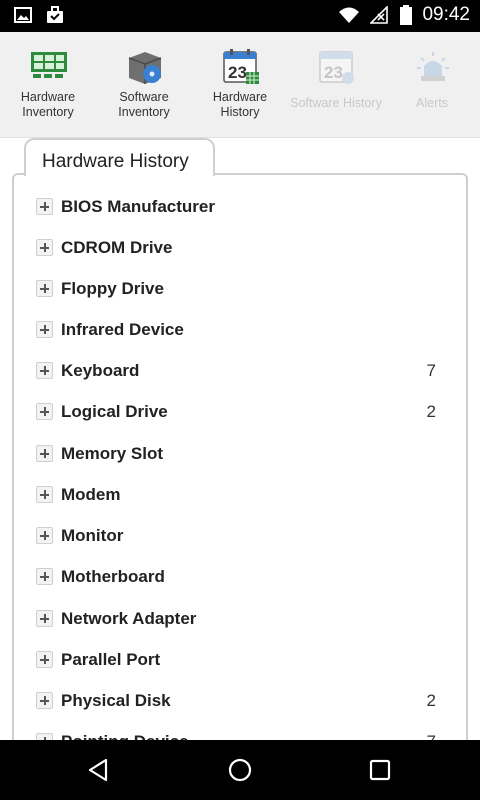 The image size is (480, 800). What do you see at coordinates (113, 576) in the screenshot?
I see `item-name: Motherboard` at bounding box center [113, 576].